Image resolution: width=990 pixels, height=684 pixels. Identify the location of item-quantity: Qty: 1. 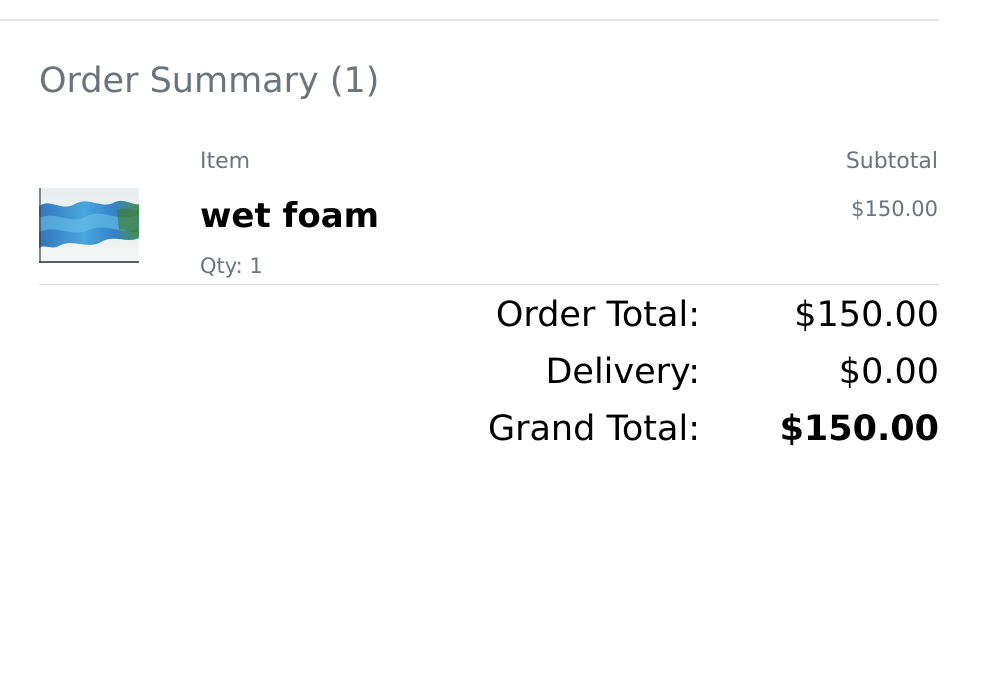
(231, 266).